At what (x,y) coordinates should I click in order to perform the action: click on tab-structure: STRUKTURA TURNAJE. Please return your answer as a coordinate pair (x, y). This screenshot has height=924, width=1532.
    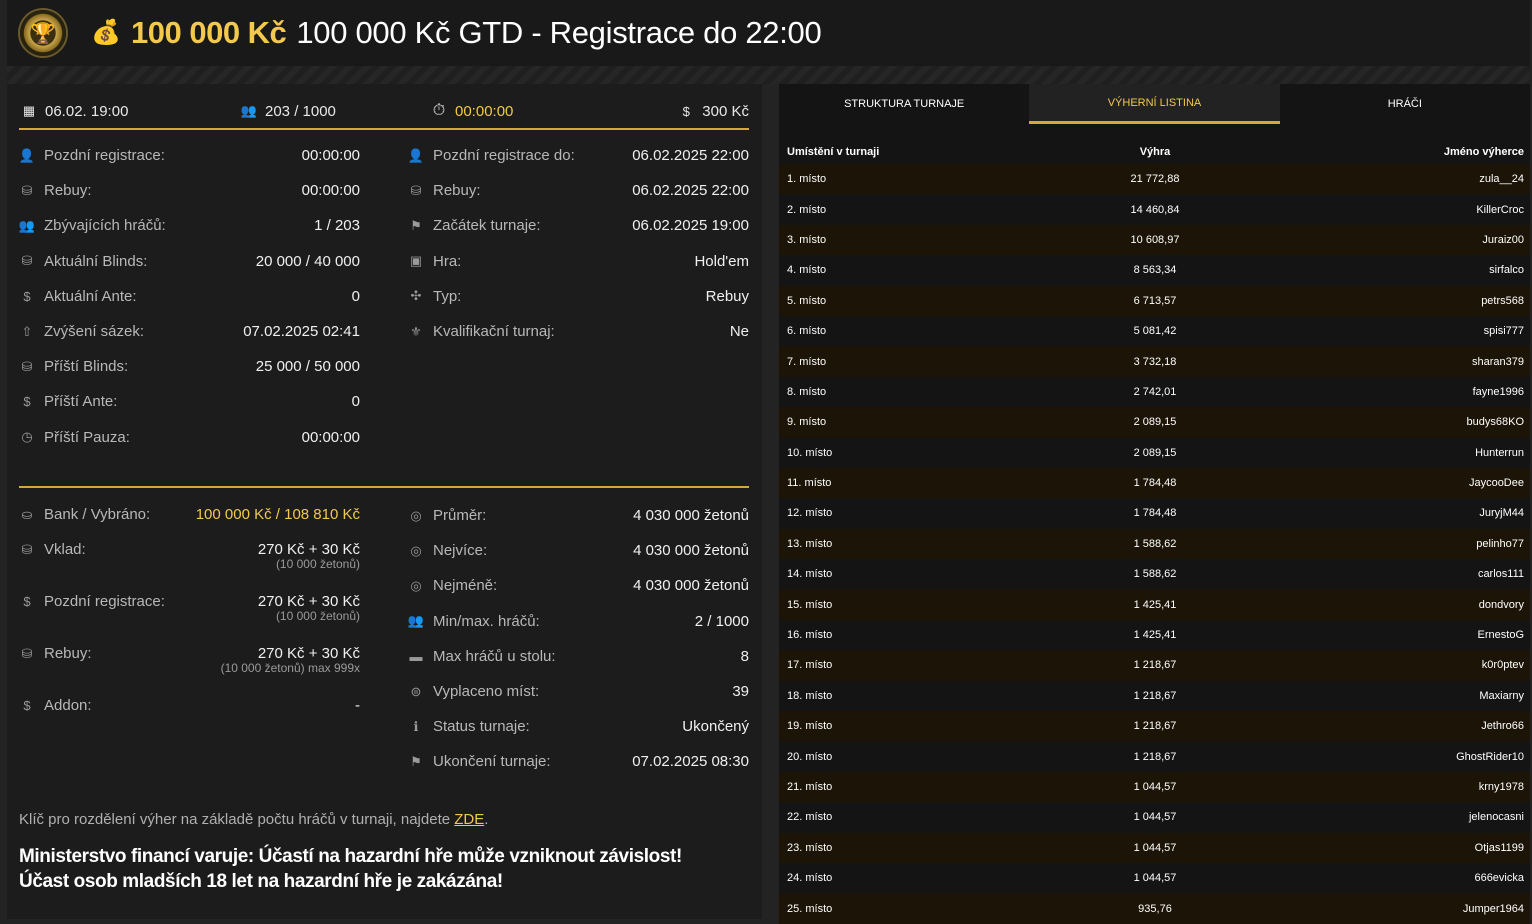
    Looking at the image, I should click on (904, 104).